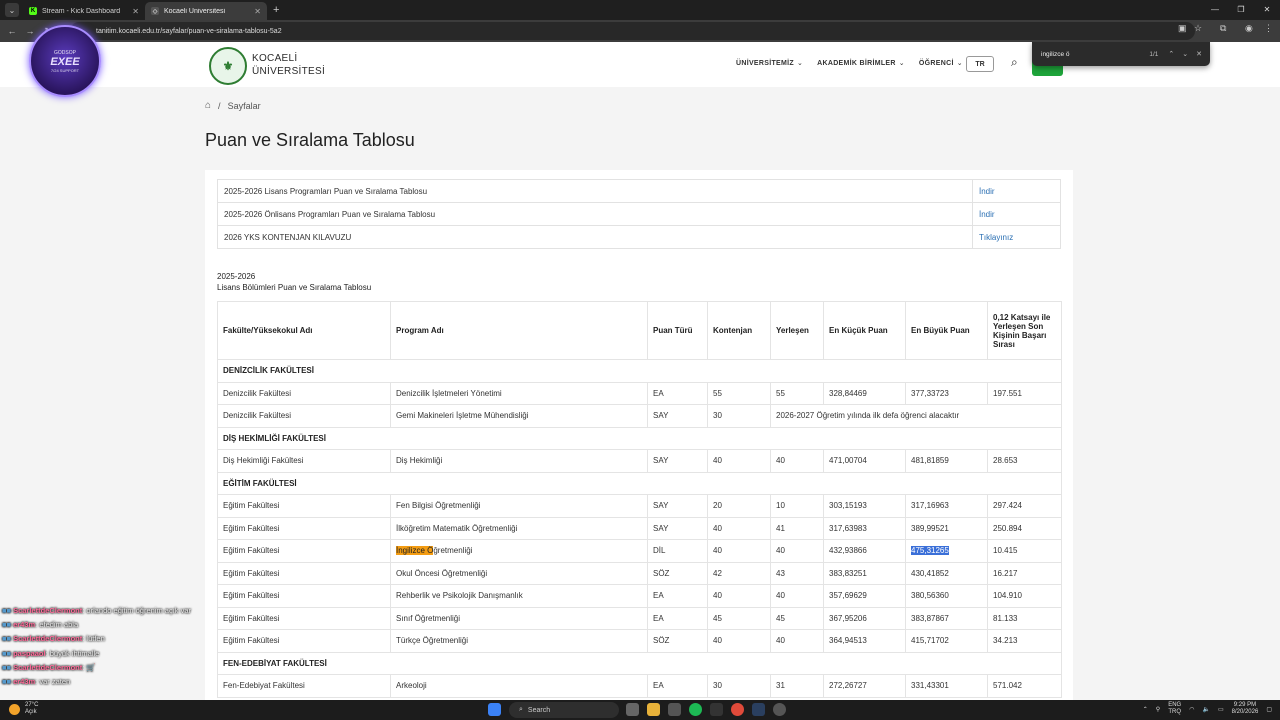 This screenshot has height=720, width=1280. I want to click on chrome-icon, so click(737, 709).